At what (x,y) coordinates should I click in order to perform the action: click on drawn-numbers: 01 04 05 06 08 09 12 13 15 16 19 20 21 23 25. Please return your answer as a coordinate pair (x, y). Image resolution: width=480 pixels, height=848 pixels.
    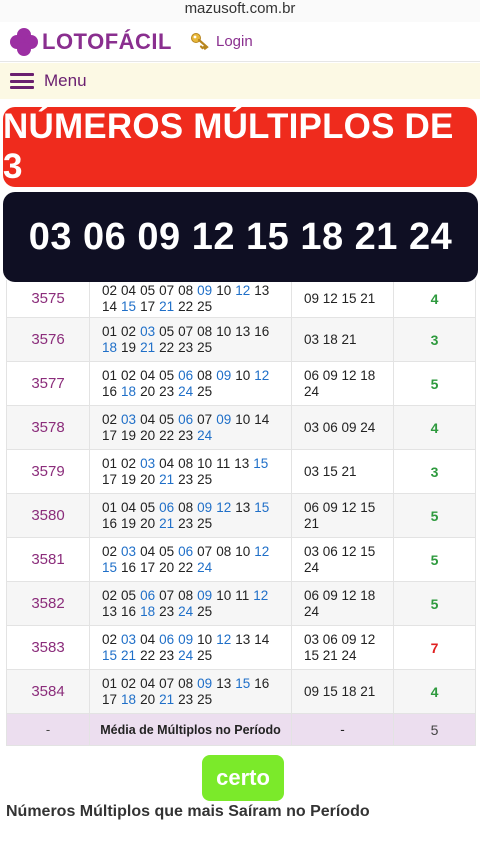
    Looking at the image, I should click on (191, 515).